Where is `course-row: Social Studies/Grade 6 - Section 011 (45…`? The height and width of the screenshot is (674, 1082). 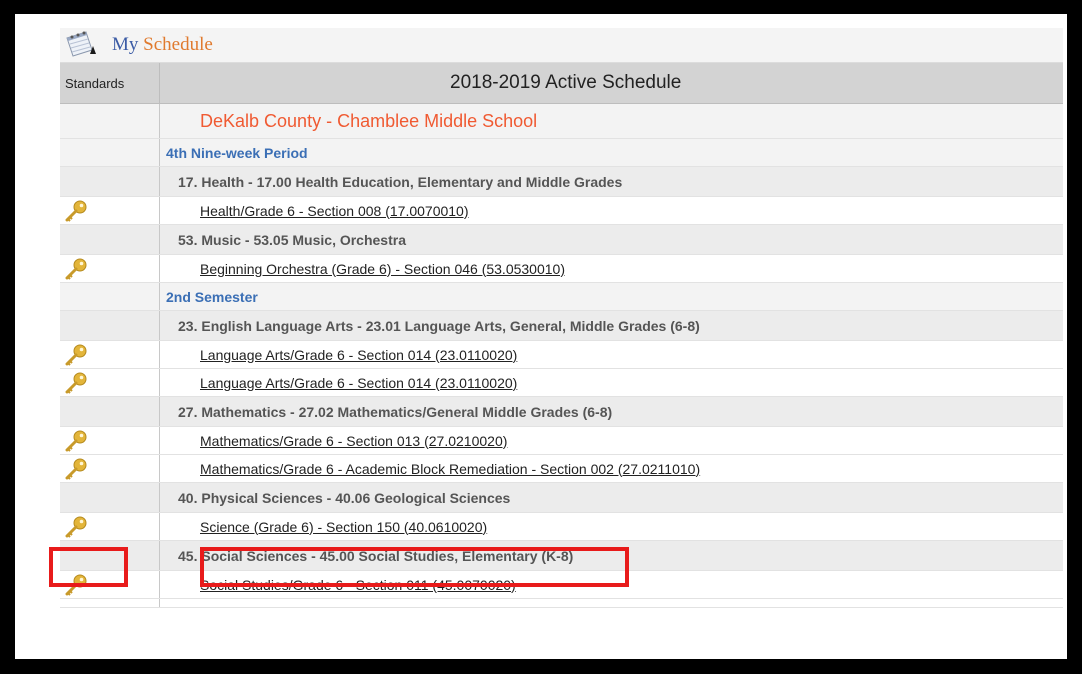
course-row: Social Studies/Grade 6 - Section 011 (45… is located at coordinates (561, 585).